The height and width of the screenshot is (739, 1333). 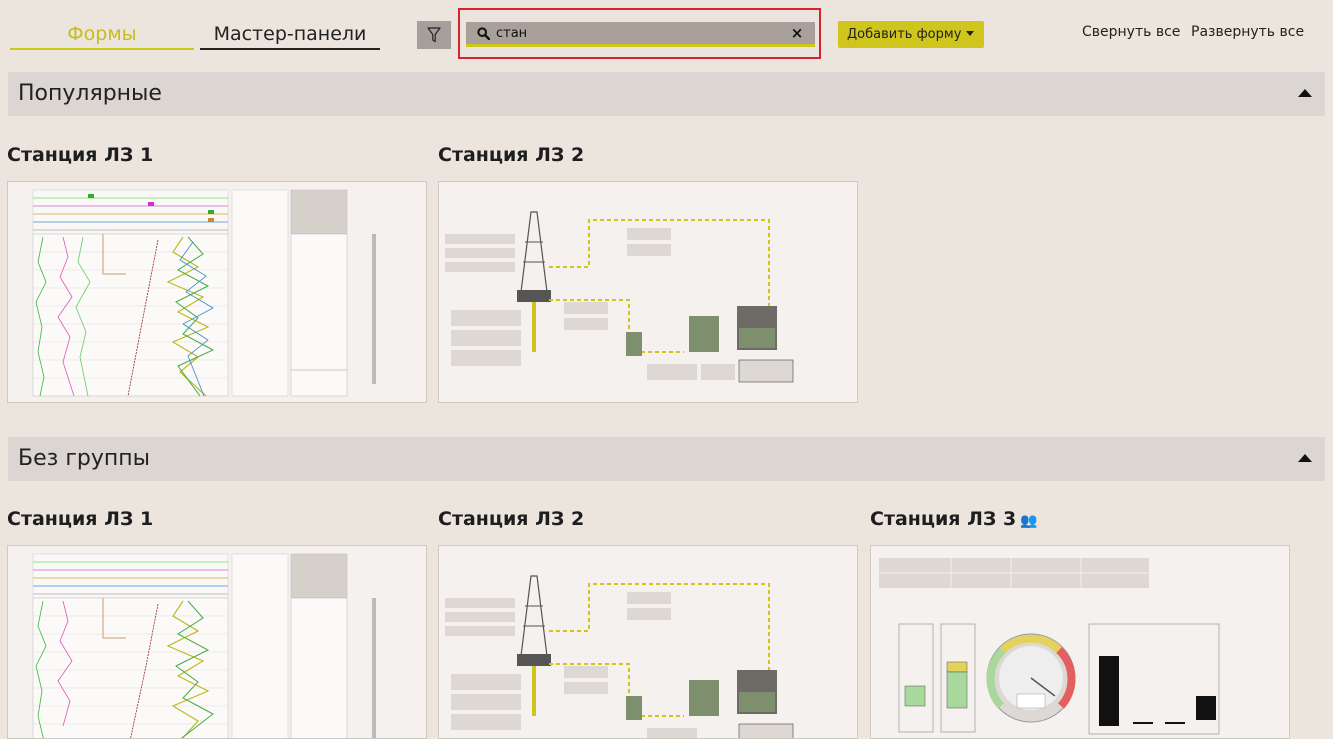 I want to click on users-icon: 👥, so click(x=1029, y=521).